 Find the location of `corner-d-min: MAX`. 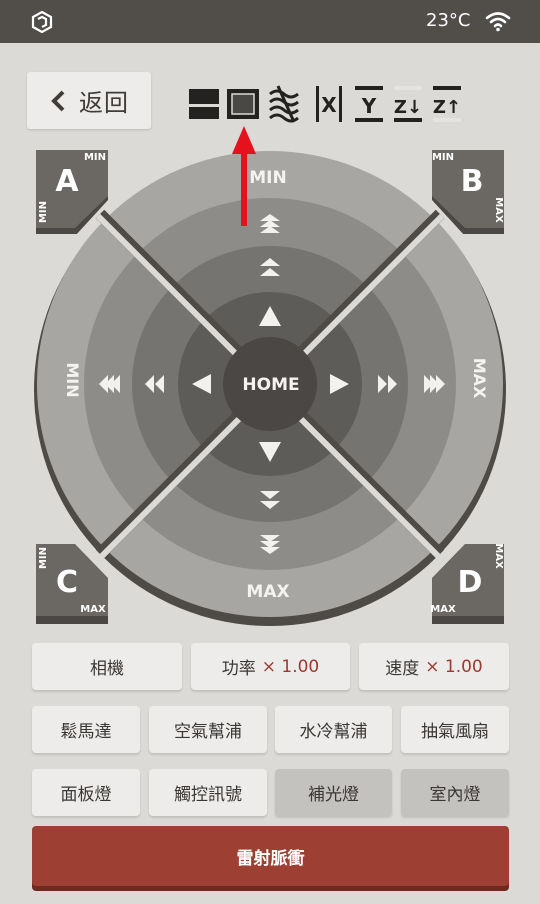

corner-d-min: MAX is located at coordinates (498, 556).